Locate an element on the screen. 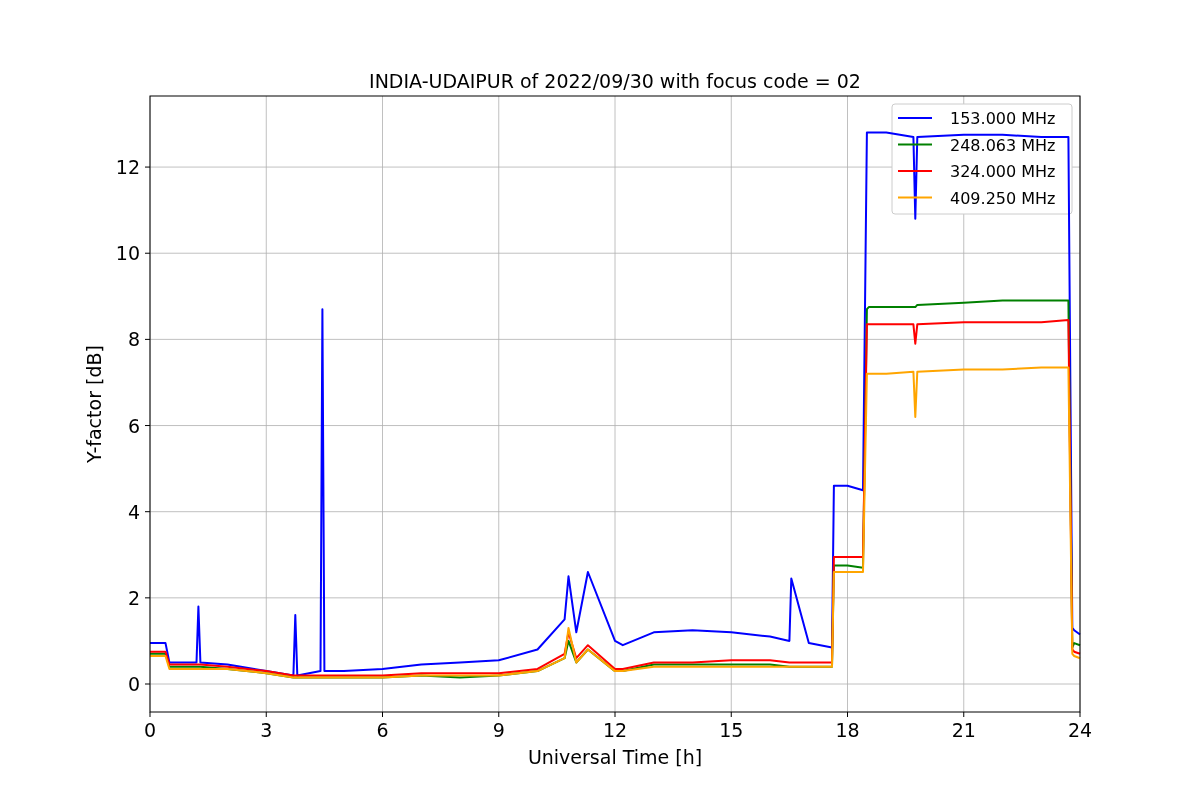 The height and width of the screenshot is (800, 1200). x-tick-label: 15 is located at coordinates (731, 730).